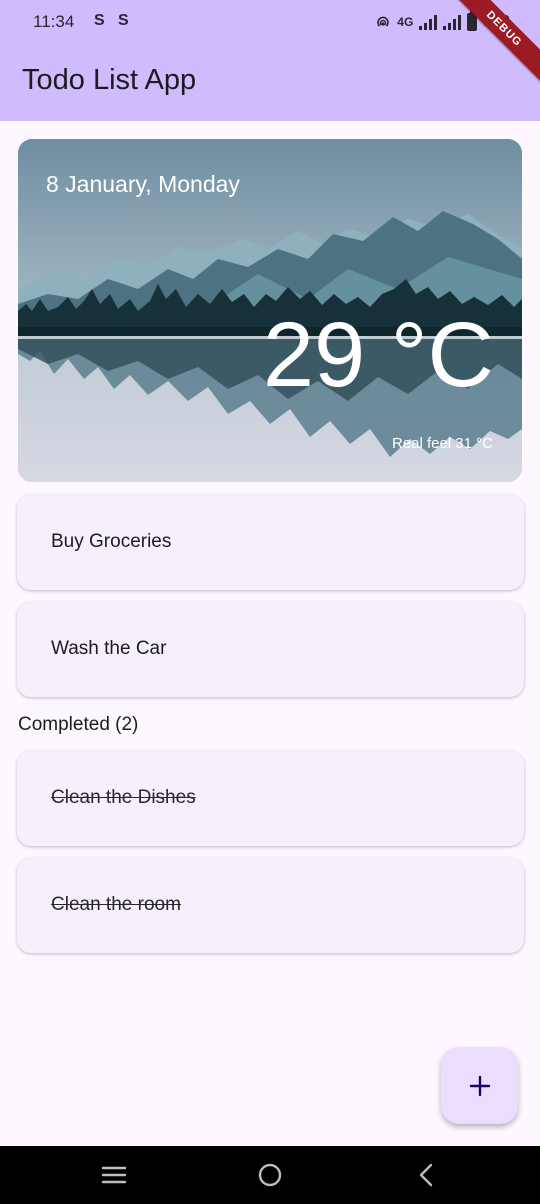  I want to click on home-icon, so click(270, 1175).